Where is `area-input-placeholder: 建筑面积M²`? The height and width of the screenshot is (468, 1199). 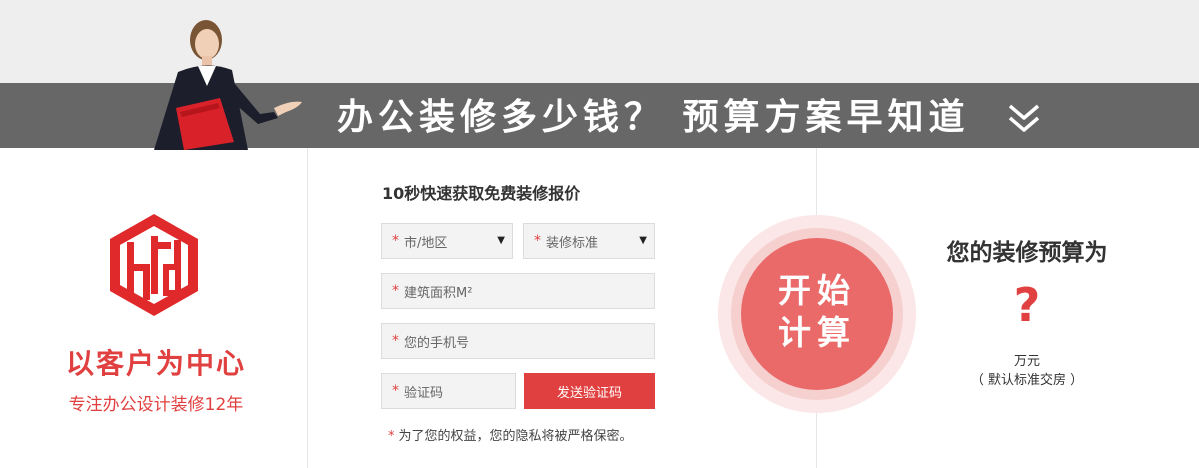 area-input-placeholder: 建筑面积M² is located at coordinates (438, 293).